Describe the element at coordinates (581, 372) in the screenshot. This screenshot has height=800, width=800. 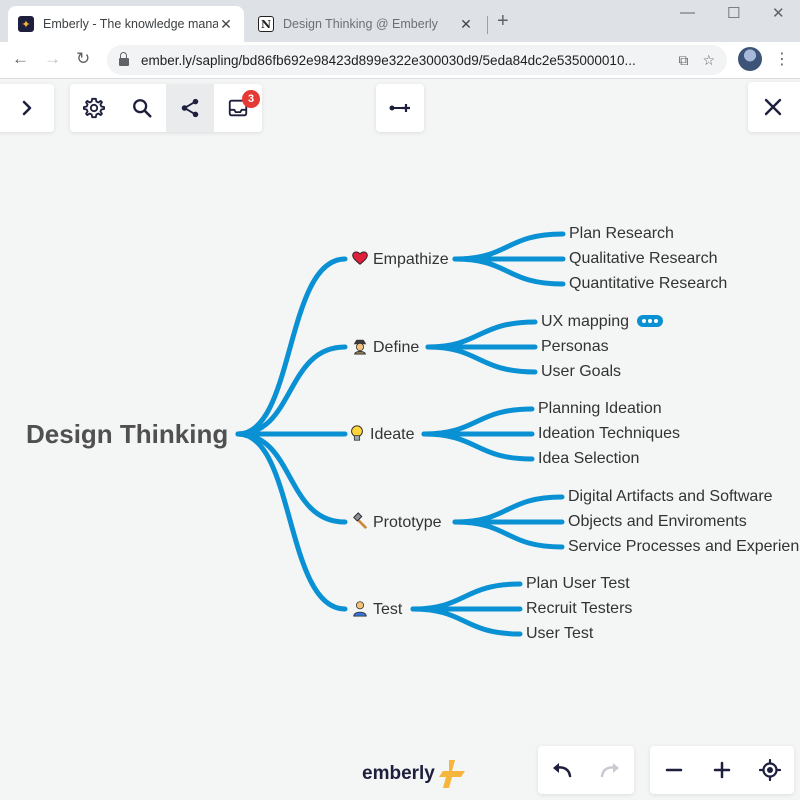
I see `node-user-goals: User Goals` at that location.